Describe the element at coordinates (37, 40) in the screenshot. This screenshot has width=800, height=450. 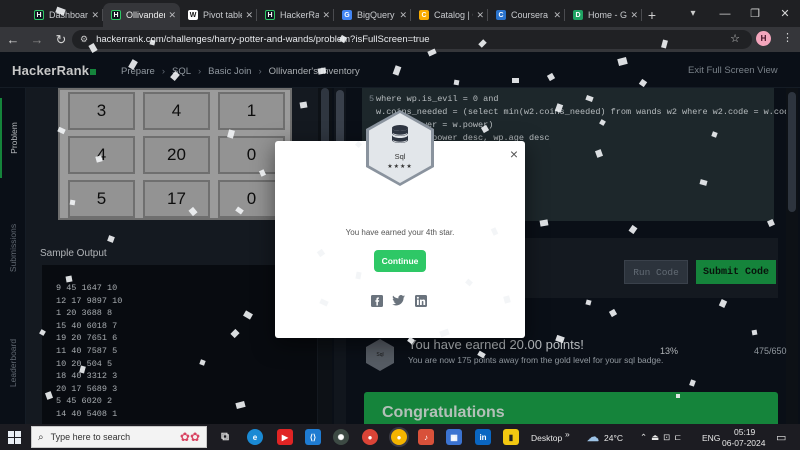
I see `forward-icon: →` at that location.